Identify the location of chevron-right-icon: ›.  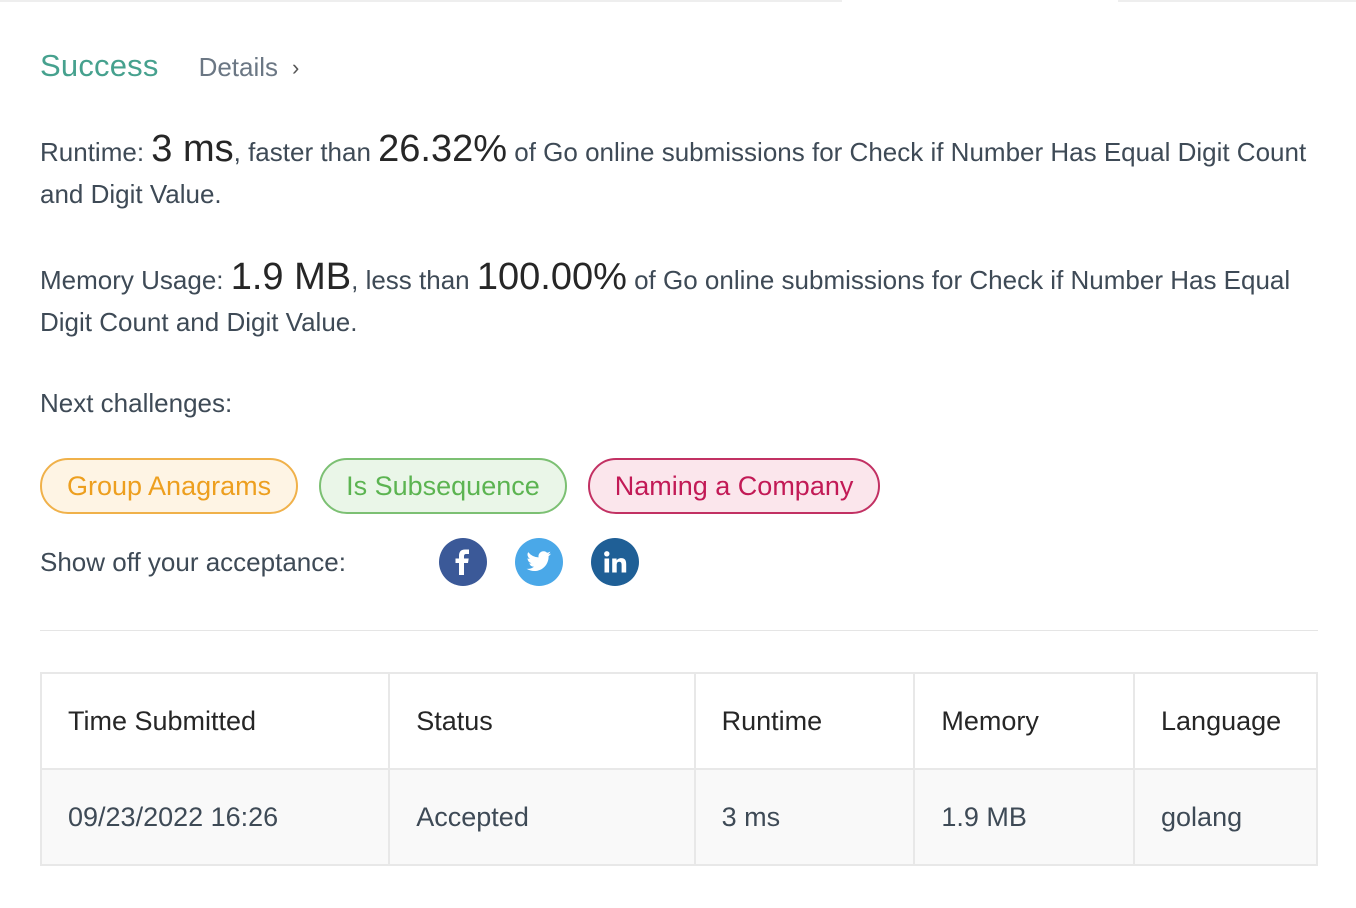
(296, 67).